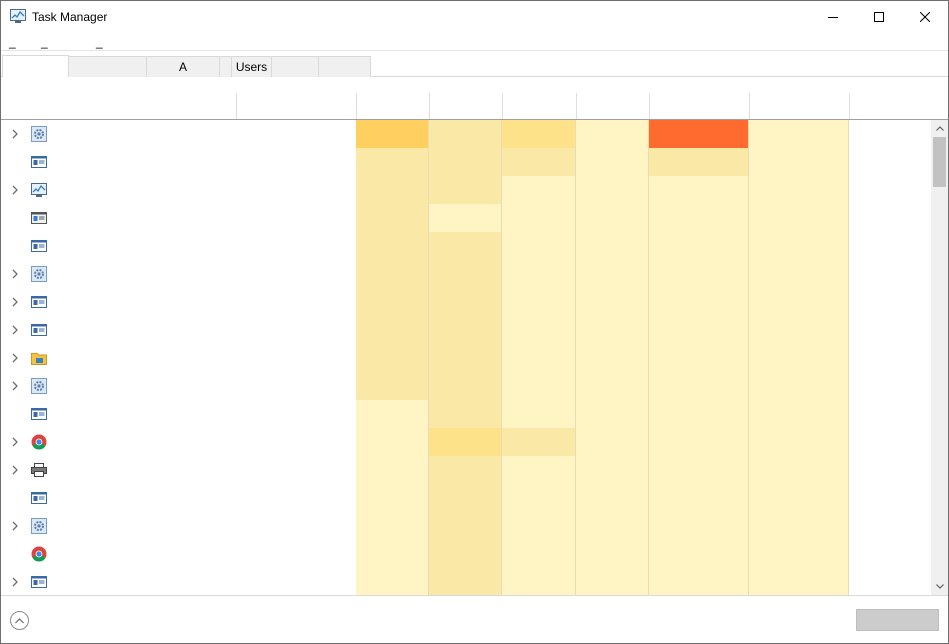 The image size is (949, 644). I want to click on maximize-icon, so click(879, 16).